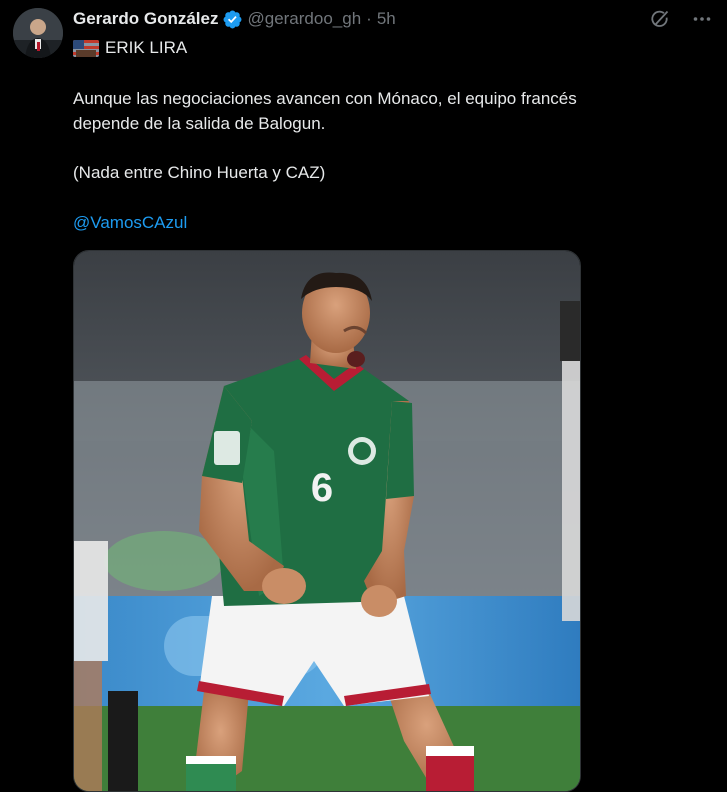 This screenshot has width=727, height=792. I want to click on more-options-button, so click(702, 19).